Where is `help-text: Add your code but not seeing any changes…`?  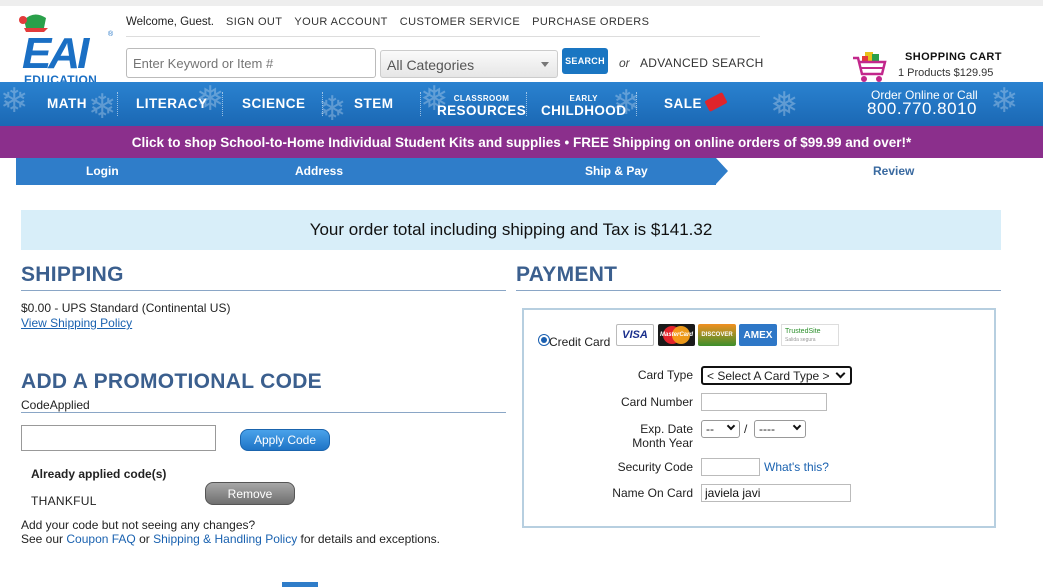 help-text: Add your code but not seeing any changes… is located at coordinates (138, 525).